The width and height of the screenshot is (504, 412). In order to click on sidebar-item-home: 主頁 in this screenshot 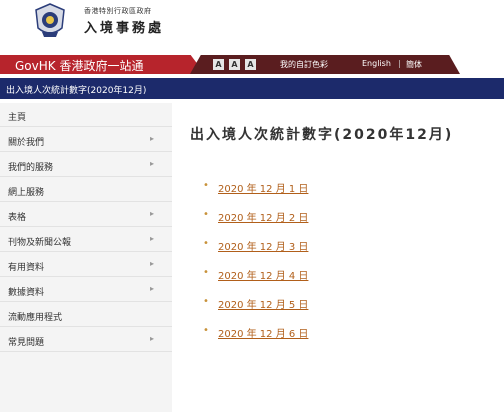, I will do `click(86, 115)`.